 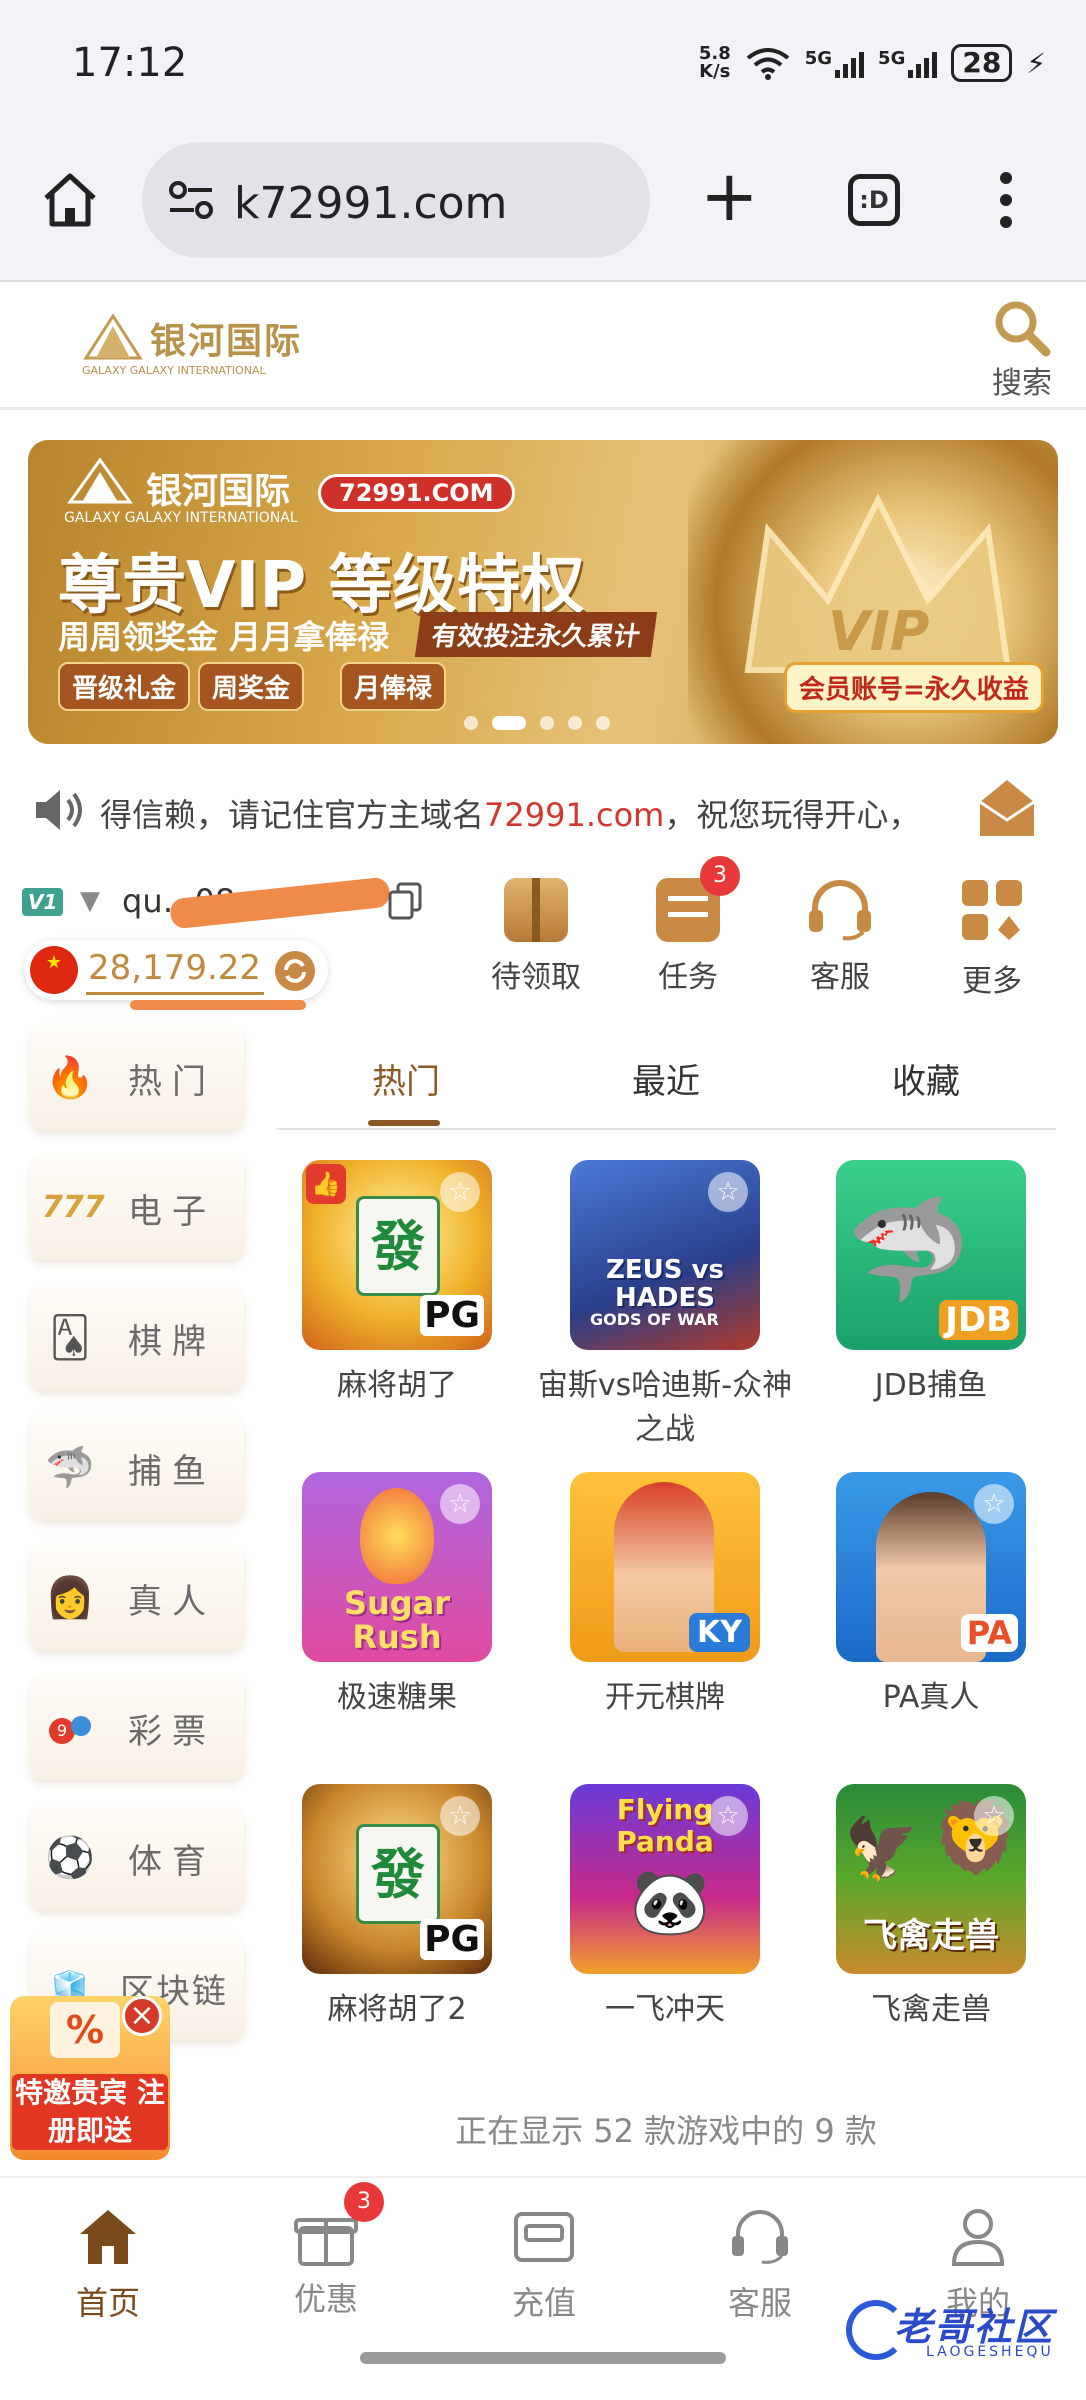 I want to click on quick-tasks: 3 任务, so click(x=688, y=926).